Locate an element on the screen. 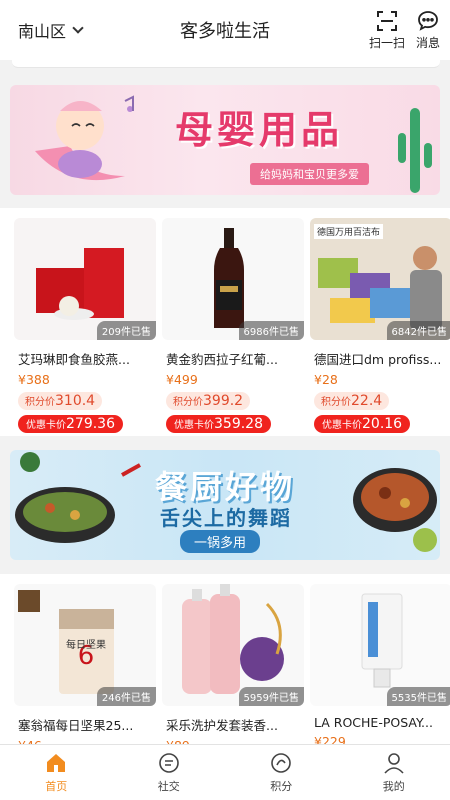  tab-label: 社交 is located at coordinates (168, 786).